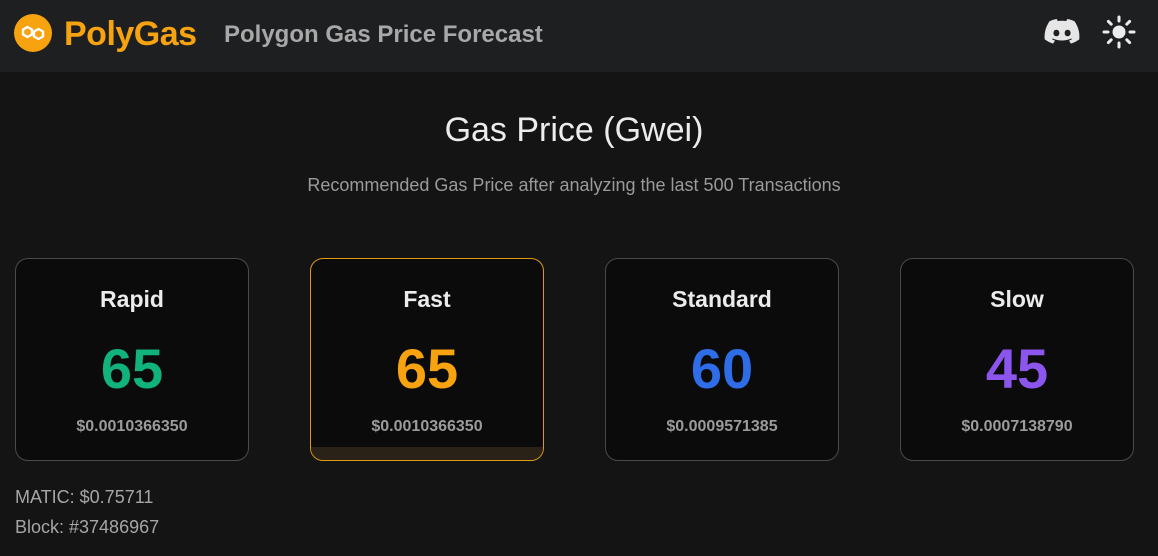  I want to click on card-label: Slow, so click(1017, 299).